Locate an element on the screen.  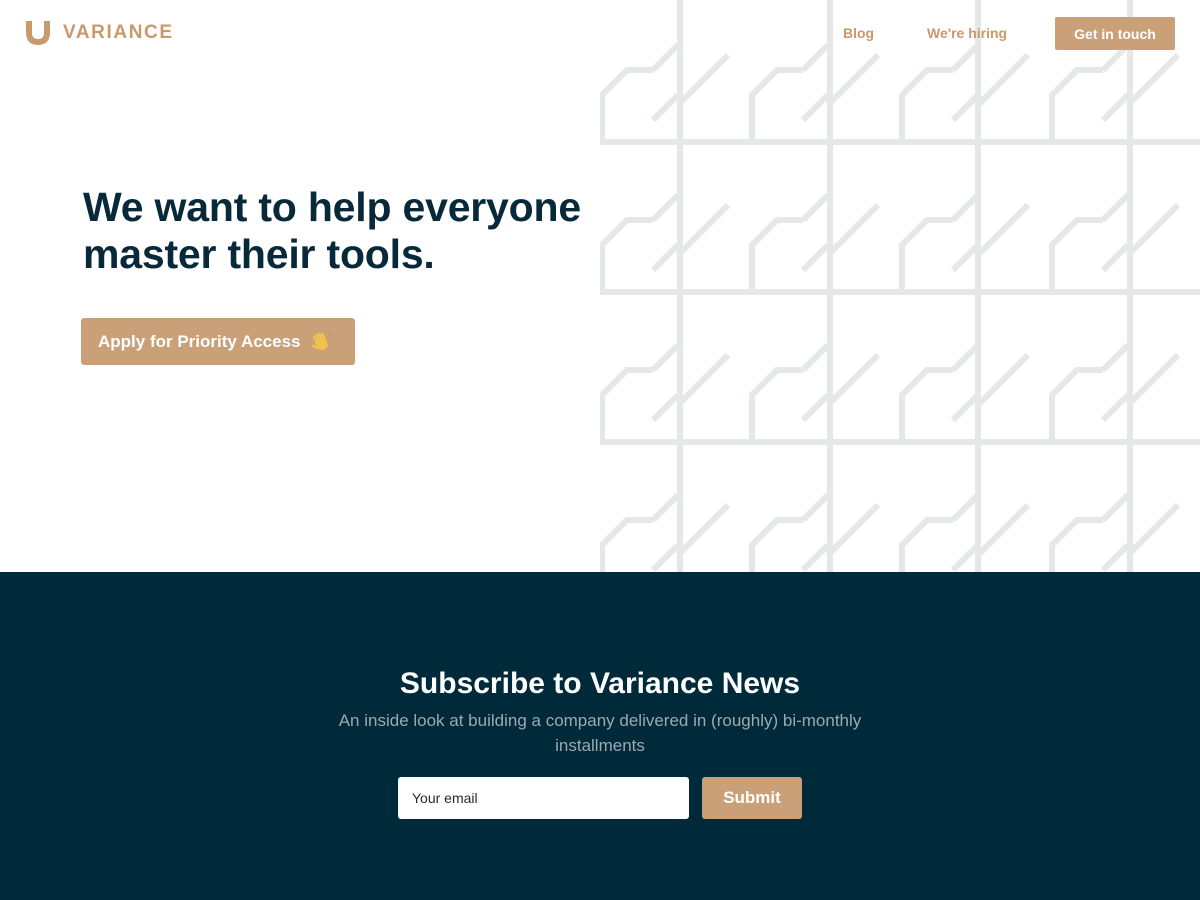
brand-logo: VARIANCE is located at coordinates (99, 33).